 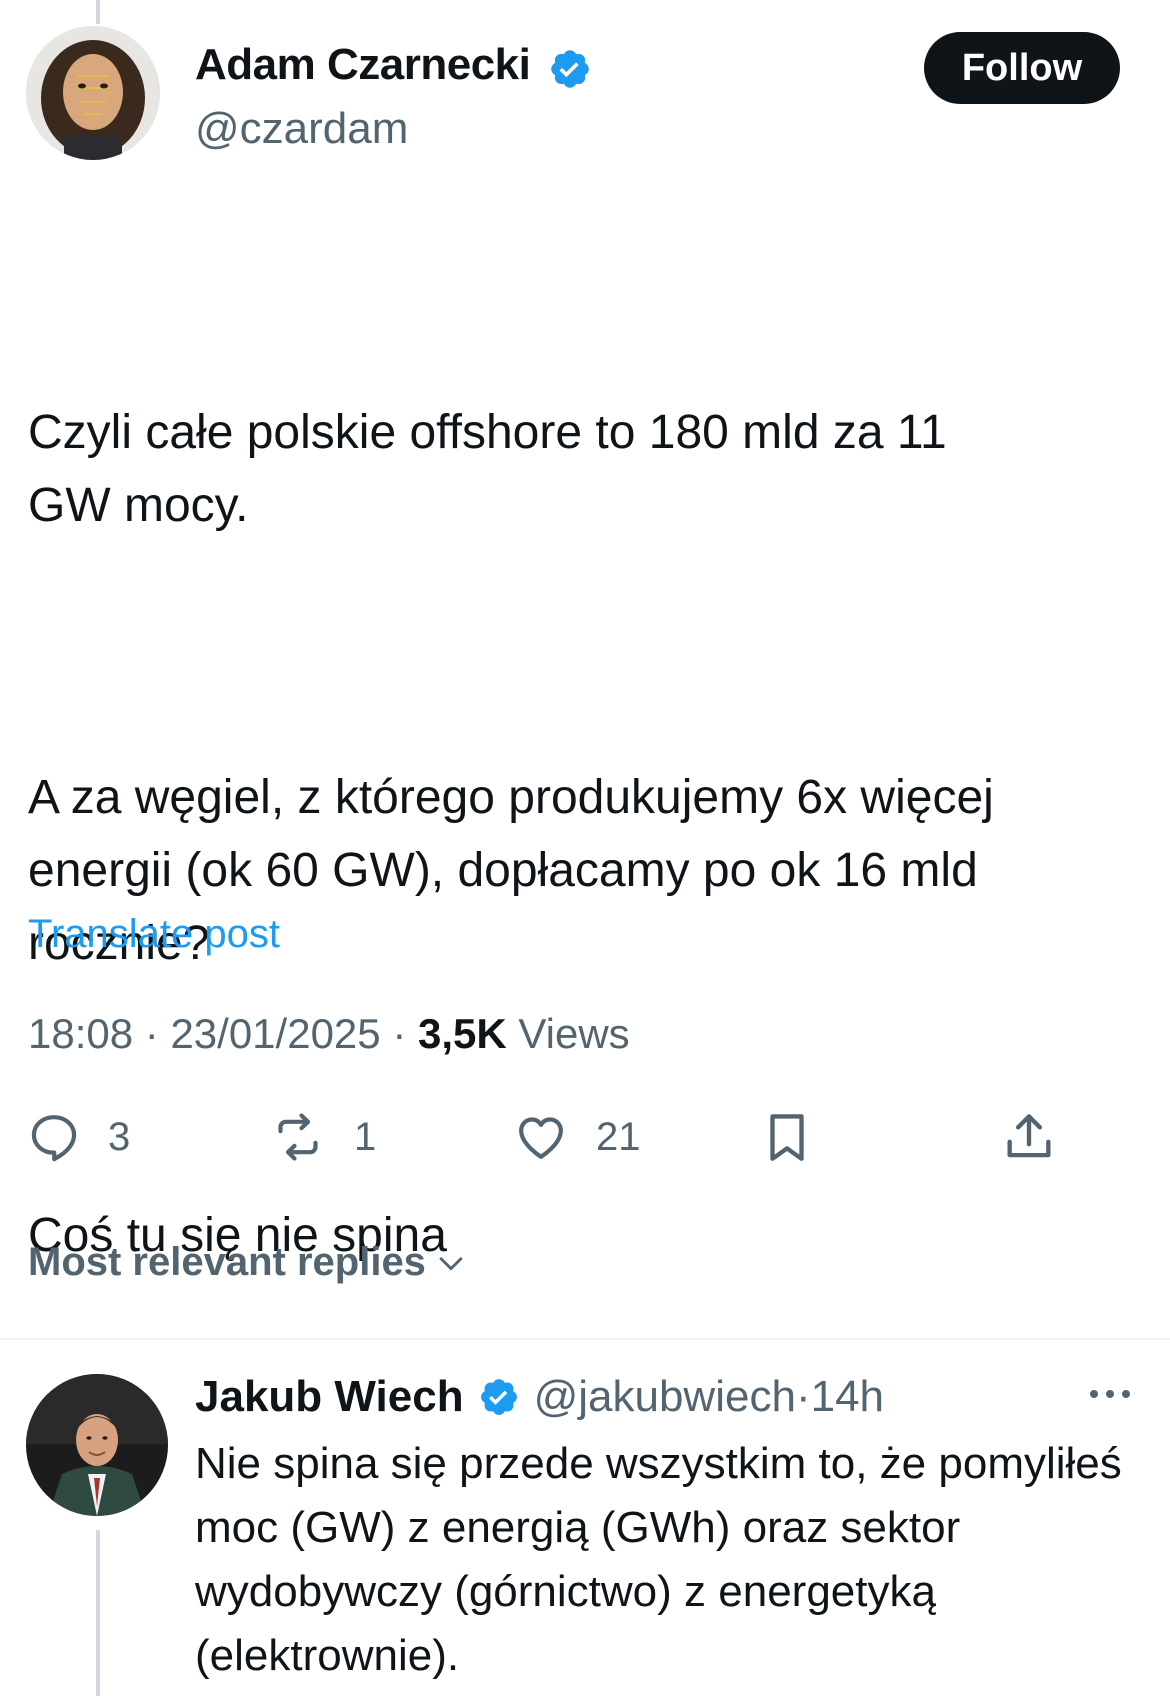 What do you see at coordinates (54, 1138) in the screenshot?
I see `reply-icon` at bounding box center [54, 1138].